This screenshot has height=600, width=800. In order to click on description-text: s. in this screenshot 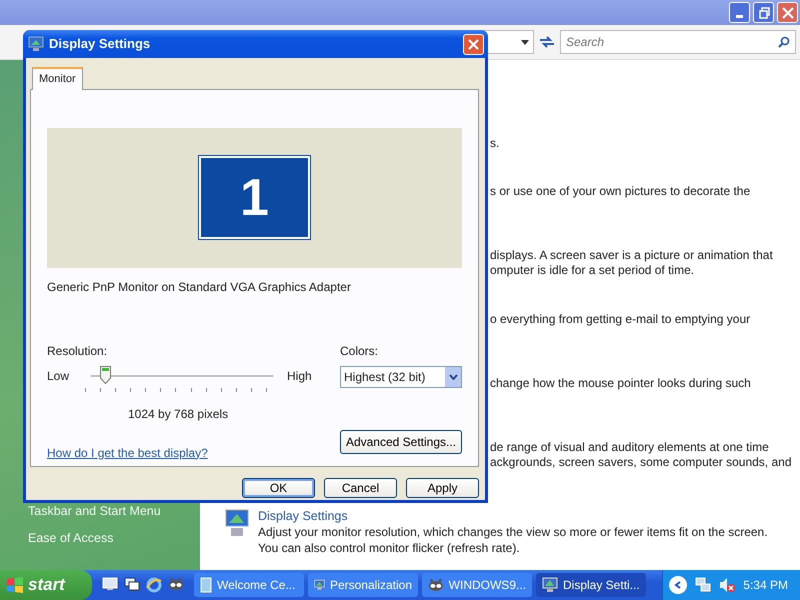, I will do `click(495, 143)`.